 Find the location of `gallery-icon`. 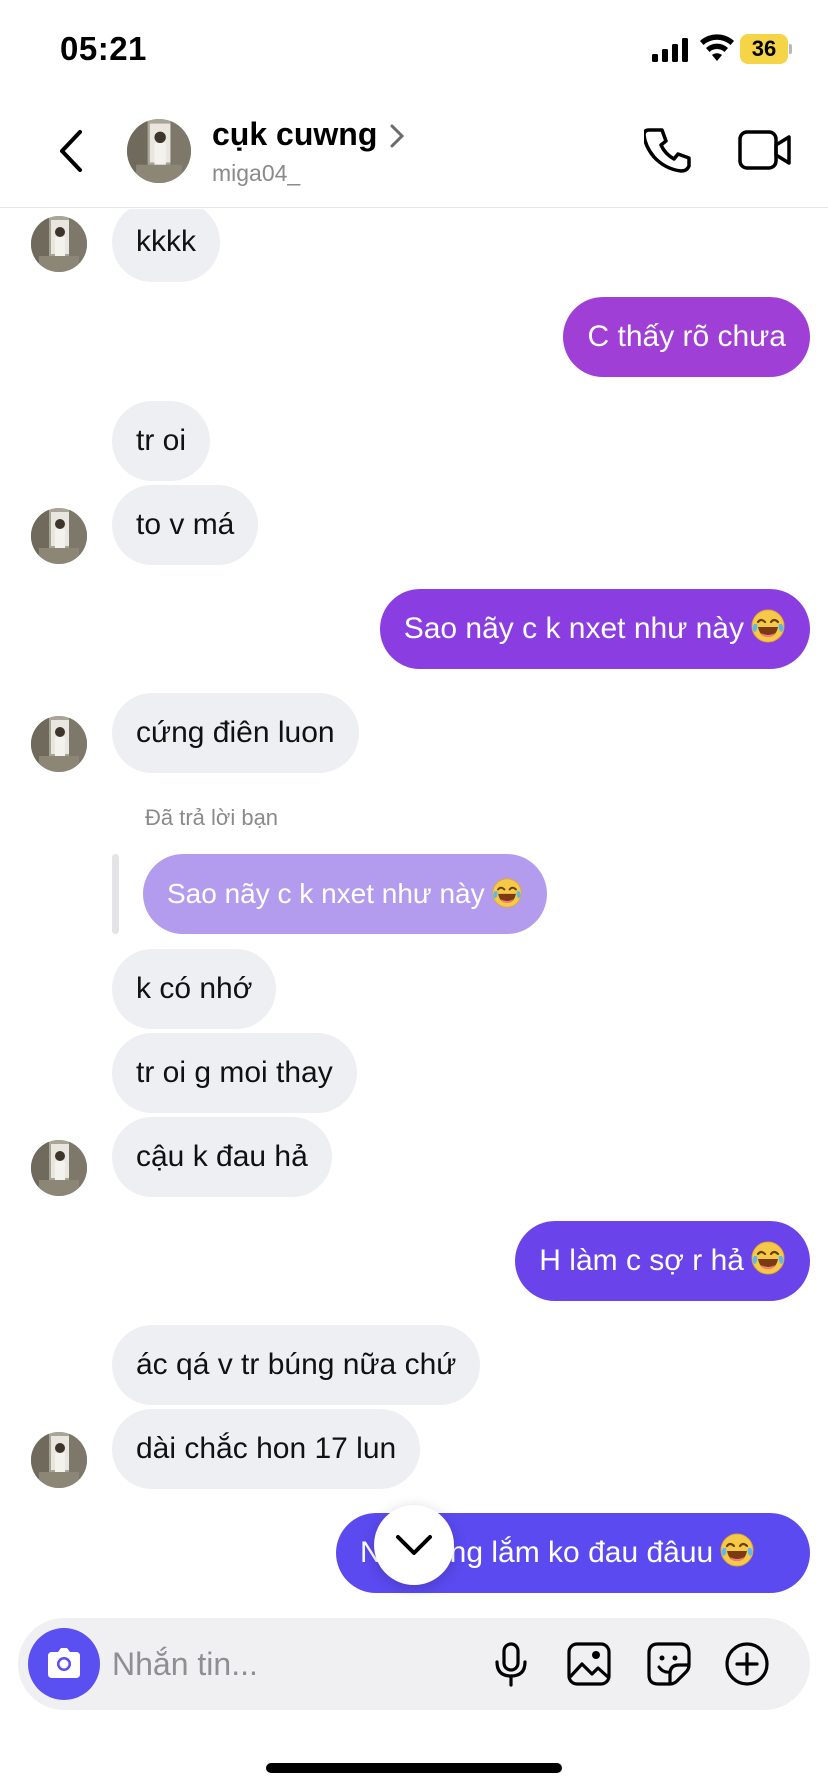

gallery-icon is located at coordinates (589, 1664).